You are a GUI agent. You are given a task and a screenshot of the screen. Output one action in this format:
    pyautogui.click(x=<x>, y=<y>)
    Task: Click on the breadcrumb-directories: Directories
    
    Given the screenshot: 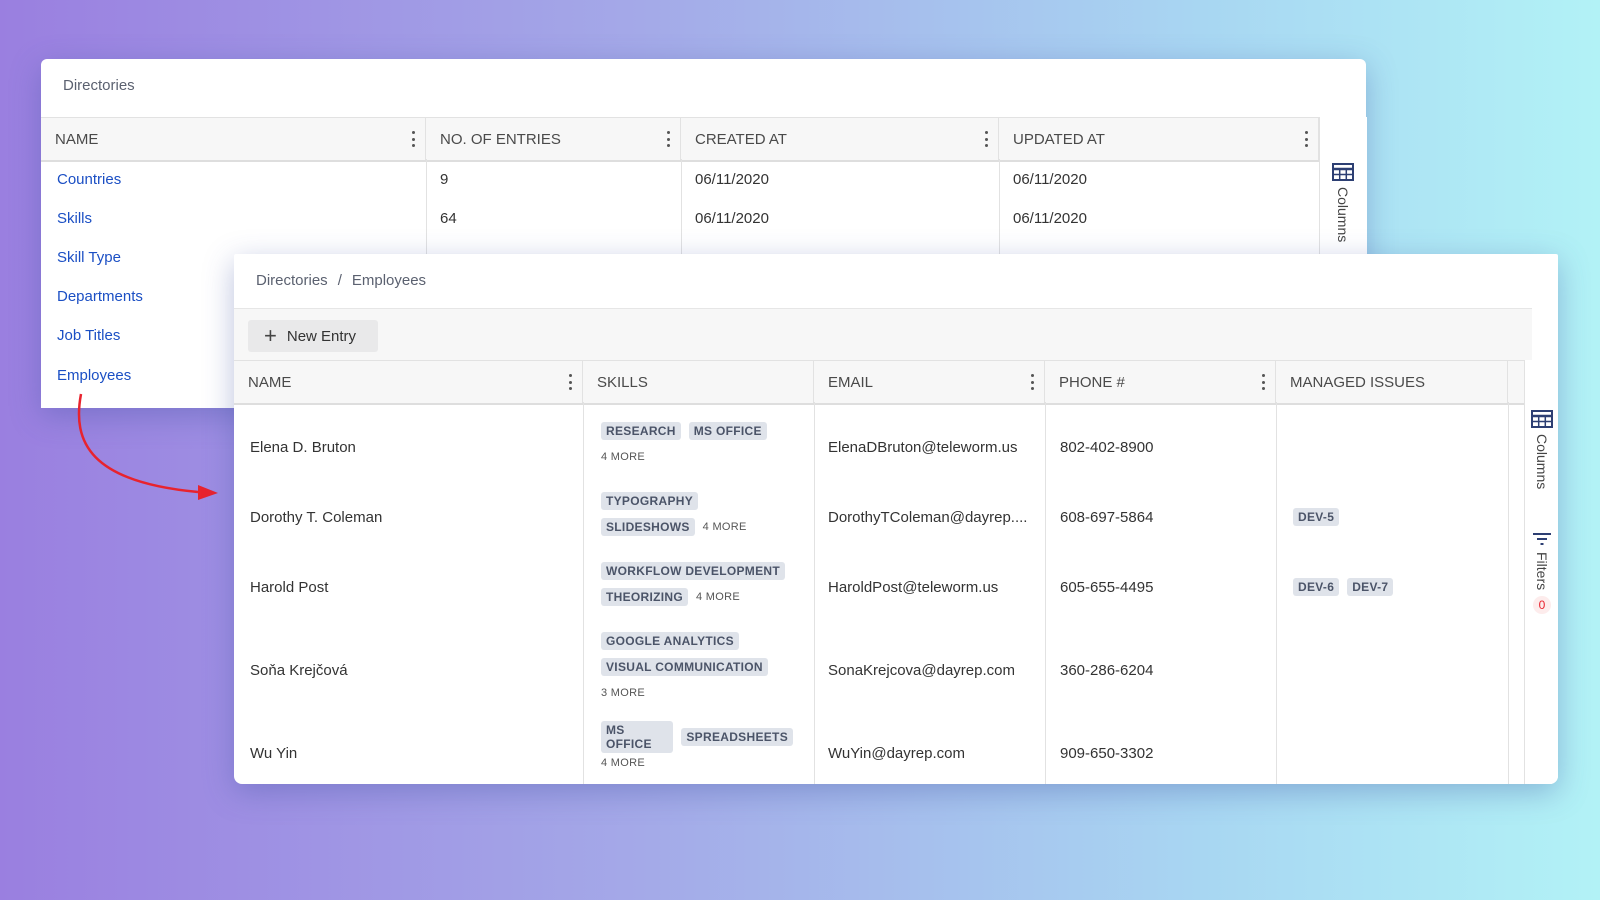 What is the action you would take?
    pyautogui.click(x=292, y=280)
    